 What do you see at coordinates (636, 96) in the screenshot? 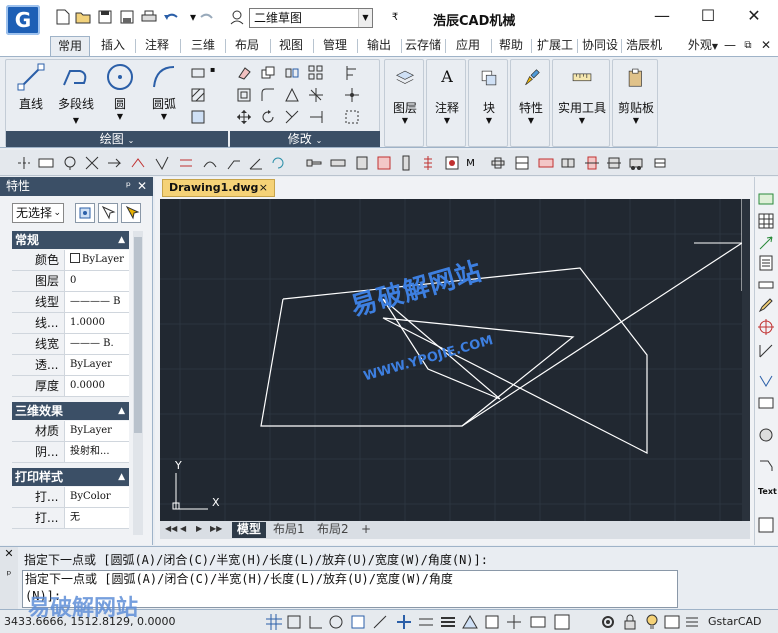
I see `clipboard-button: 剪贴板 ▼` at bounding box center [636, 96].